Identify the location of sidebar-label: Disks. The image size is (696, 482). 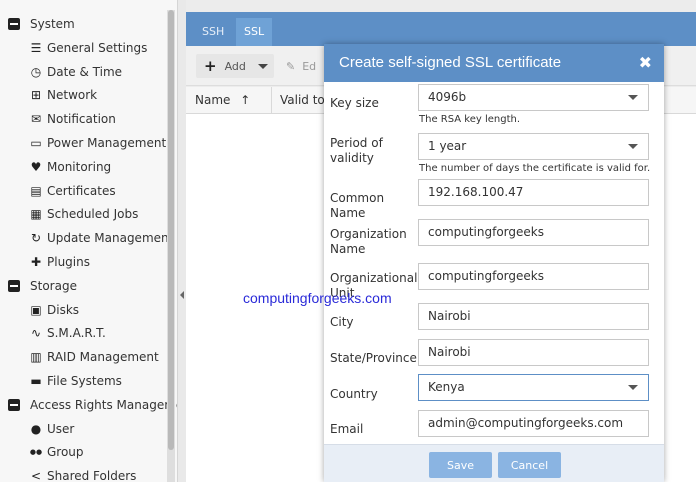
(63, 309).